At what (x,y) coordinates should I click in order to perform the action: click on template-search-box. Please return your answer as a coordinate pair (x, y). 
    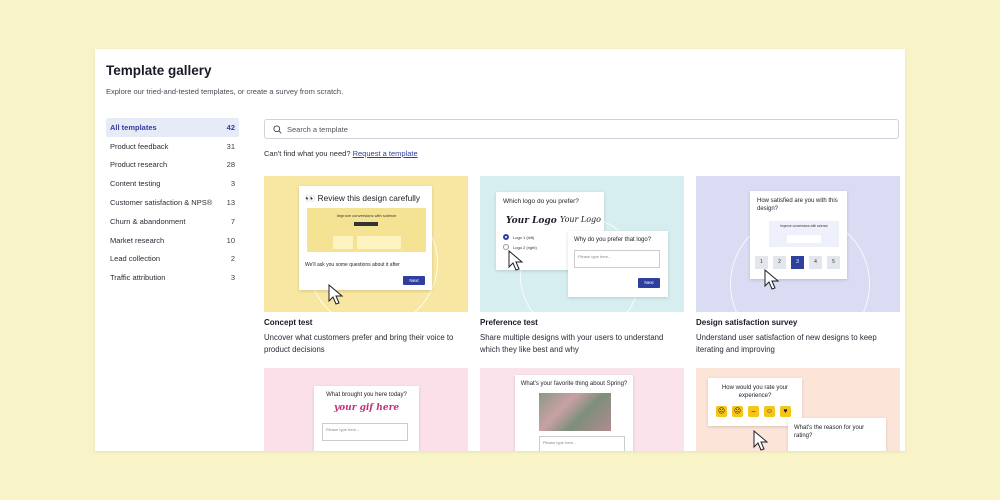
    Looking at the image, I should click on (581, 129).